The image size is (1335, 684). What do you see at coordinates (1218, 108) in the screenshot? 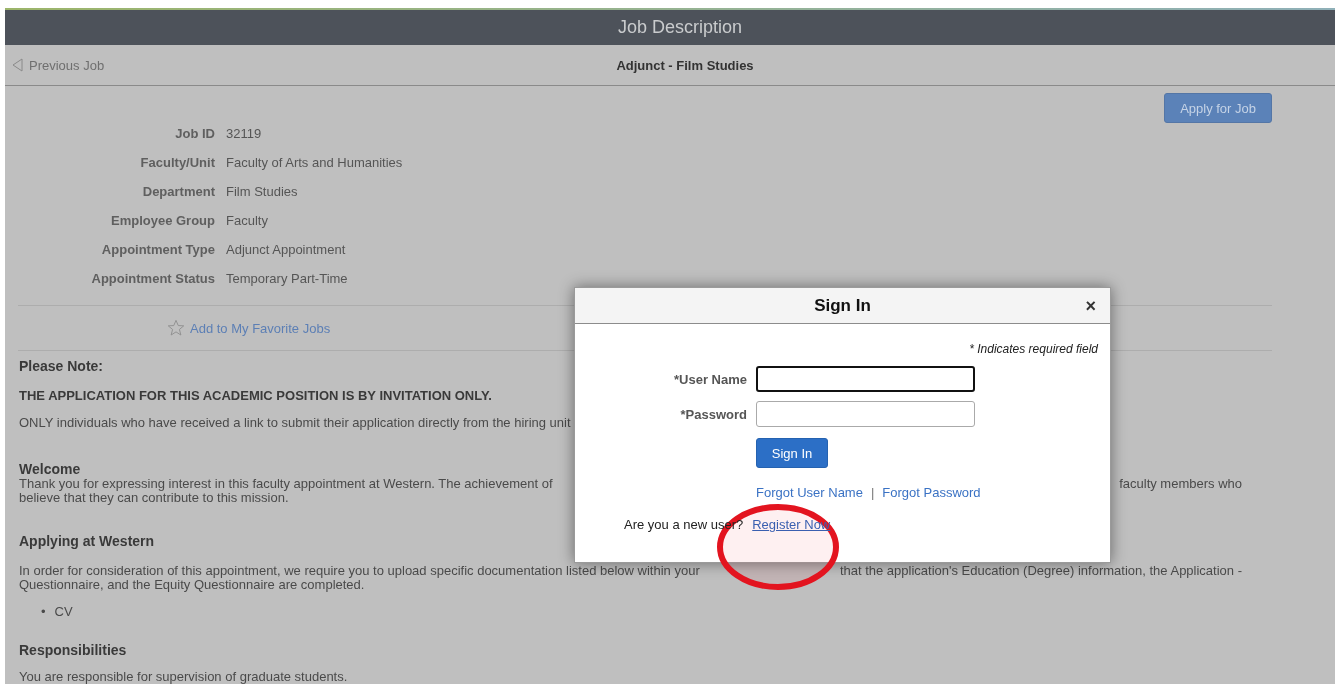
I see `apply-button: Apply for Job` at bounding box center [1218, 108].